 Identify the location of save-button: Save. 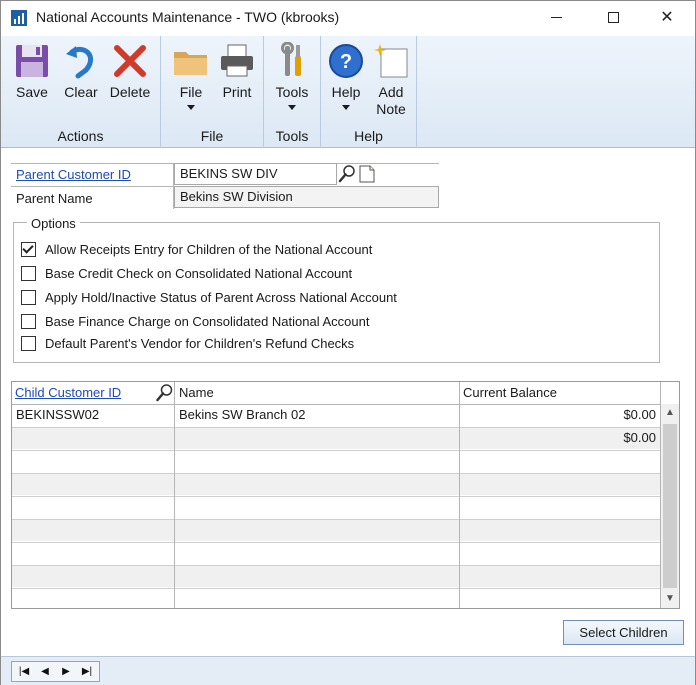
(32, 71).